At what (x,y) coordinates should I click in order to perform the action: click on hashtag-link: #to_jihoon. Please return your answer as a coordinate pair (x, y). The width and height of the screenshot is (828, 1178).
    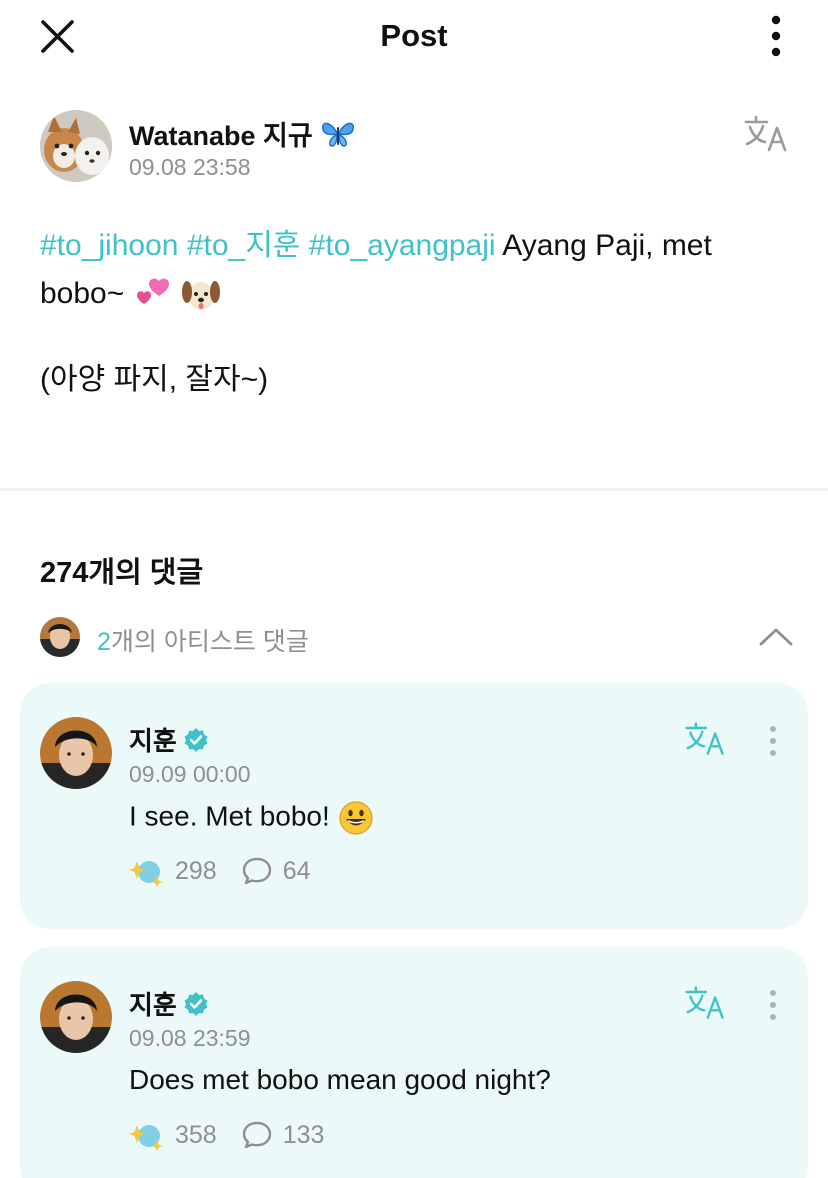
    Looking at the image, I should click on (109, 245).